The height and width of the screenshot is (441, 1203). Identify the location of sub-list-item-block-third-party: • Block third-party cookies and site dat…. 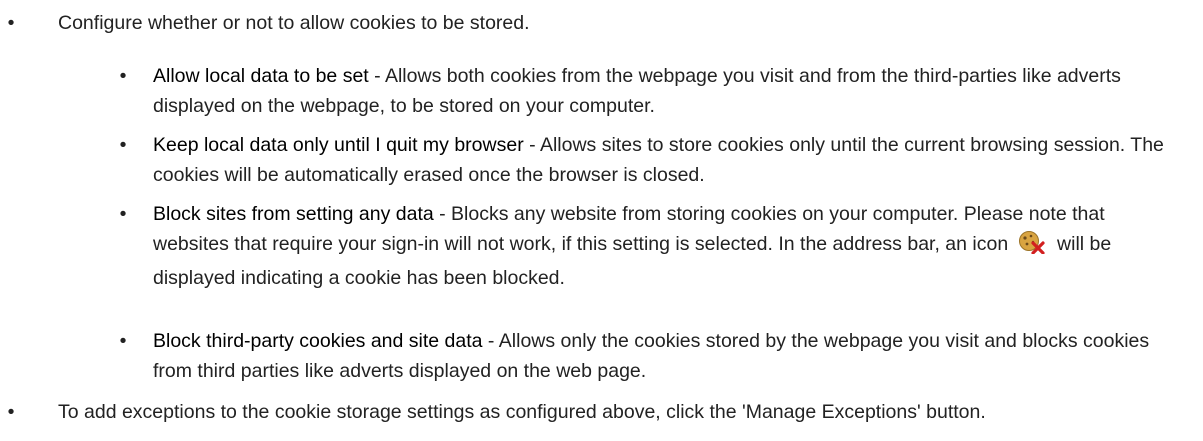
(601, 356).